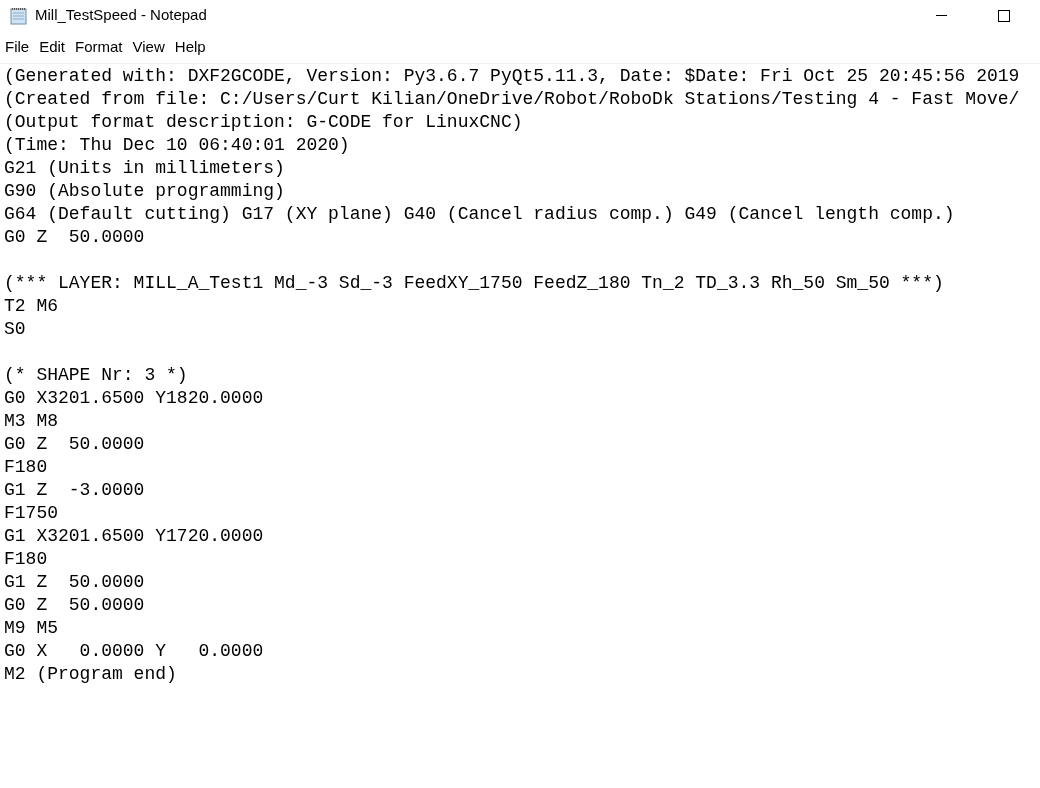 The image size is (1040, 788). What do you see at coordinates (74, 582) in the screenshot?
I see `code-line: G1 Z 50.0000` at bounding box center [74, 582].